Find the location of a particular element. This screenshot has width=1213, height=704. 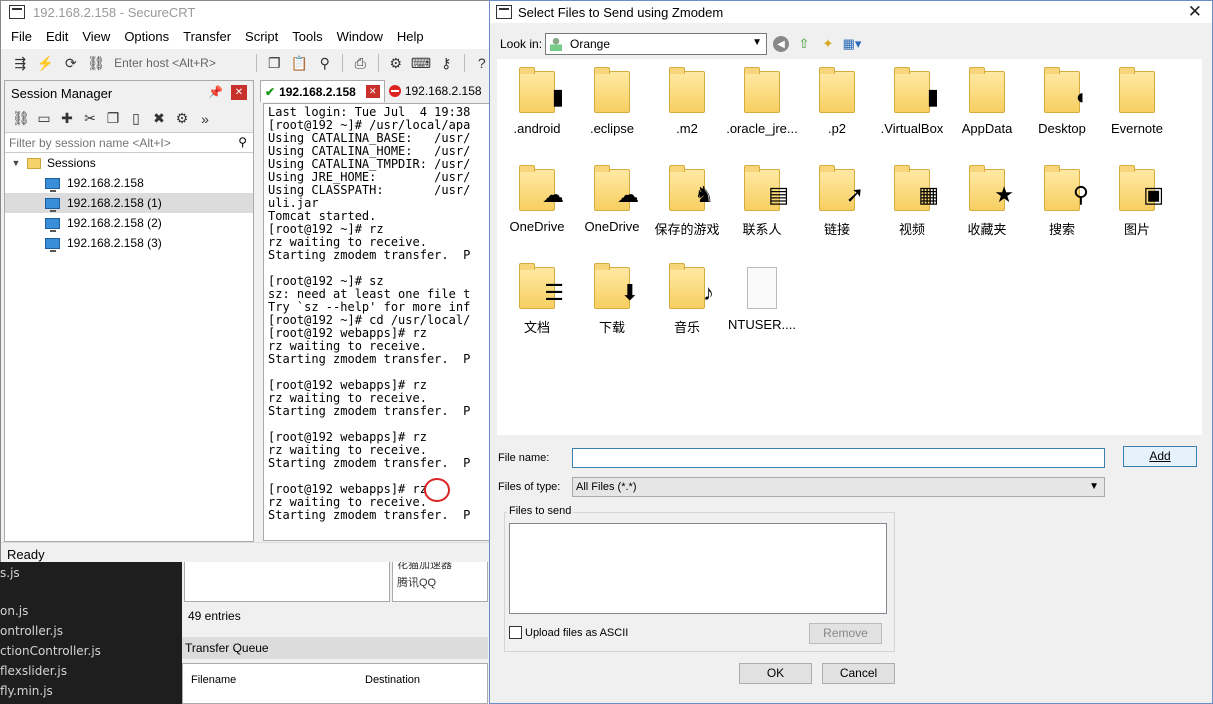

file-item: .p2 is located at coordinates (837, 101).